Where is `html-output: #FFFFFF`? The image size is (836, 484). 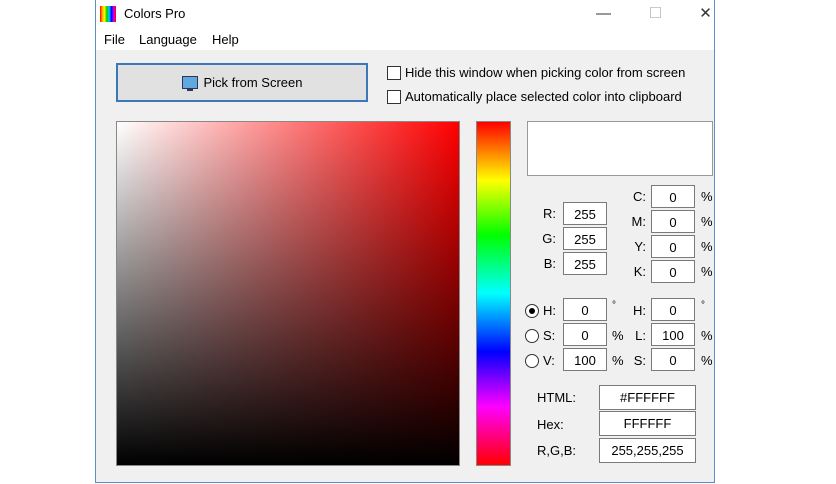 html-output: #FFFFFF is located at coordinates (647, 397).